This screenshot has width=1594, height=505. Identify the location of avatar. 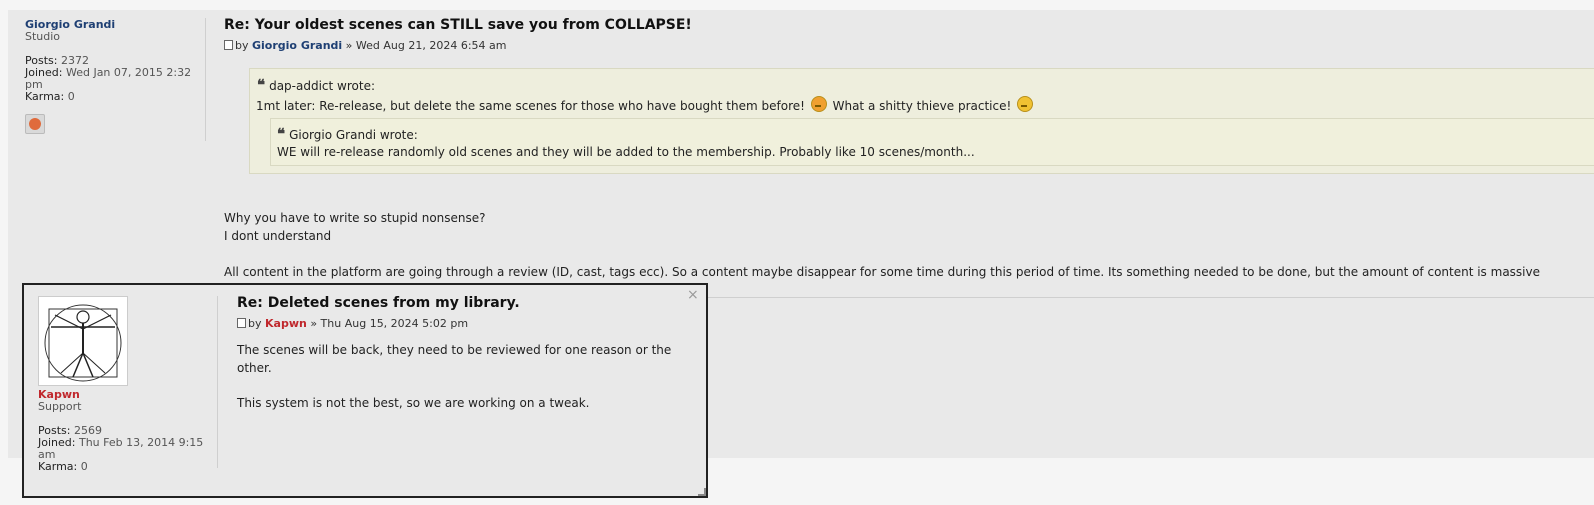
(83, 341).